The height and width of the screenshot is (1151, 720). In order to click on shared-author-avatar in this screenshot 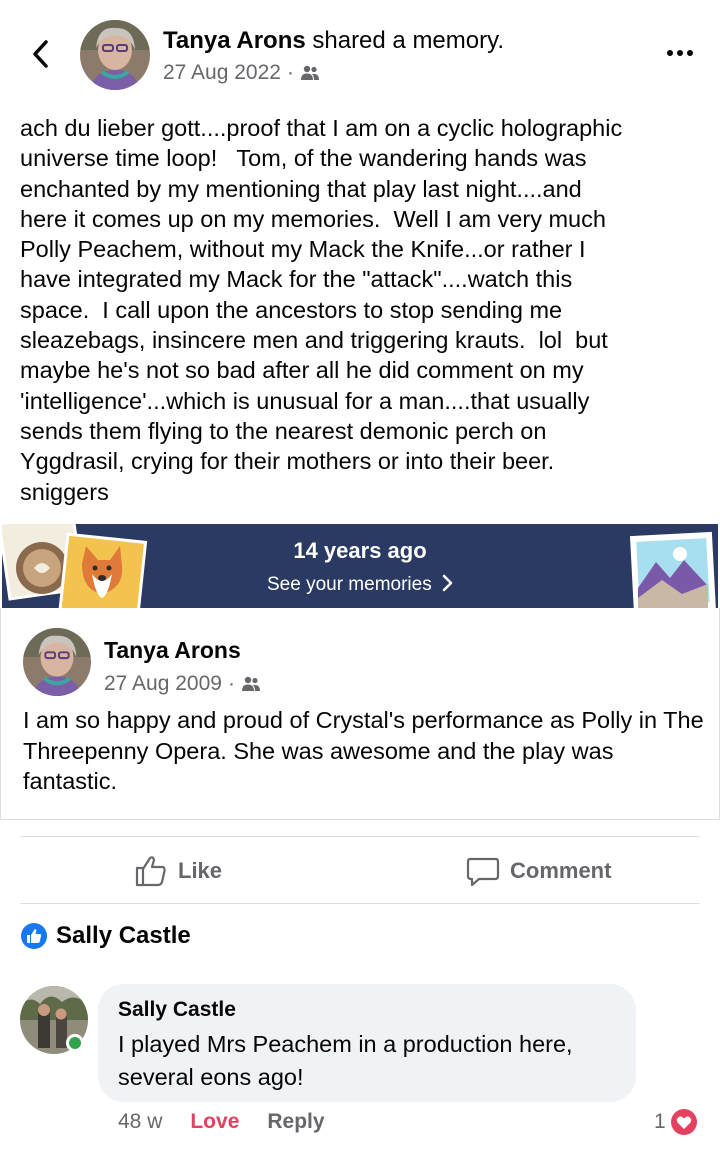, I will do `click(57, 662)`.